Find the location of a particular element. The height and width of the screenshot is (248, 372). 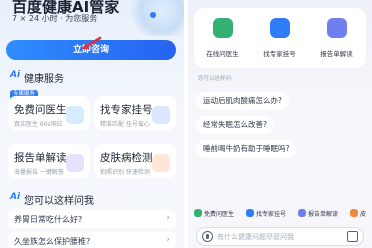

chat-input-bar is located at coordinates (280, 236).